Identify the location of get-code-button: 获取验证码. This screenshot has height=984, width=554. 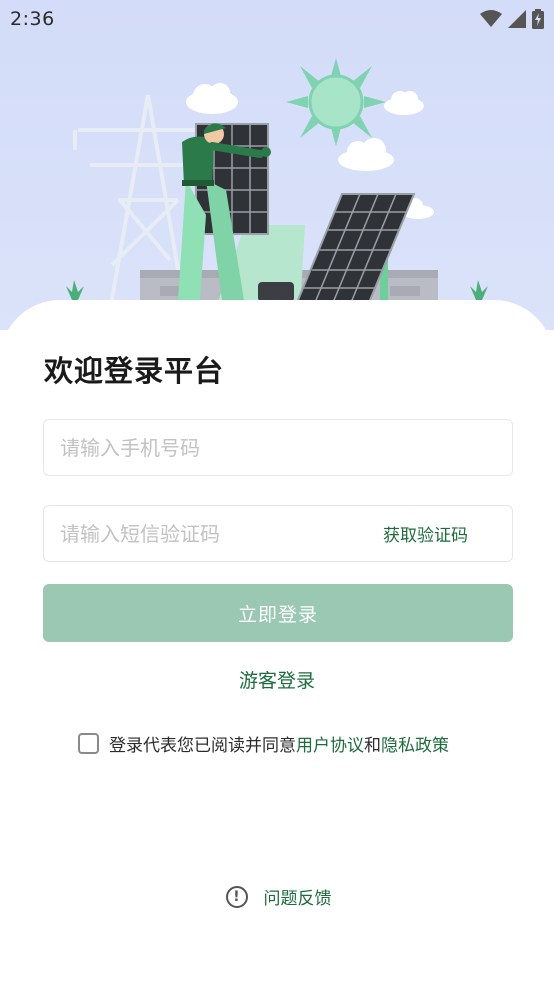
(425, 533).